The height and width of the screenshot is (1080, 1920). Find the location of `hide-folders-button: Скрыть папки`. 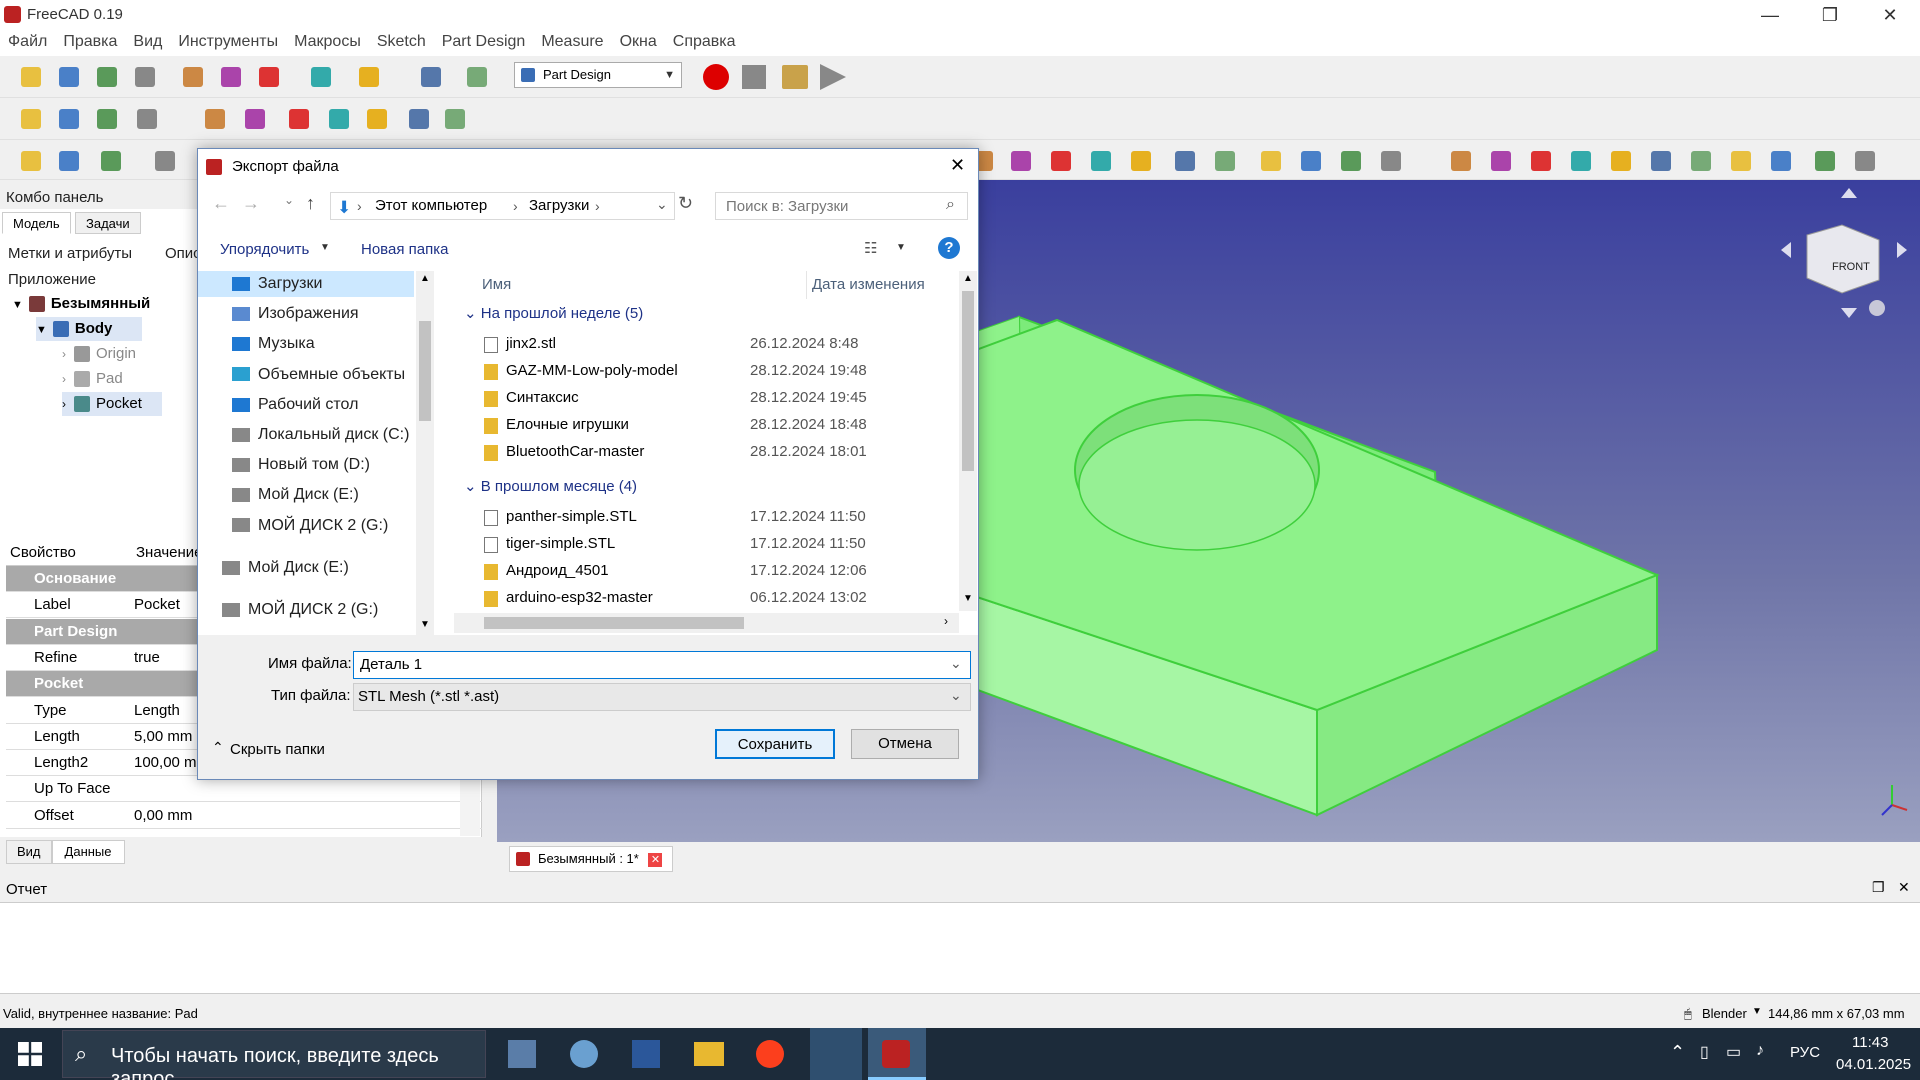

hide-folders-button: Скрыть папки is located at coordinates (277, 749).